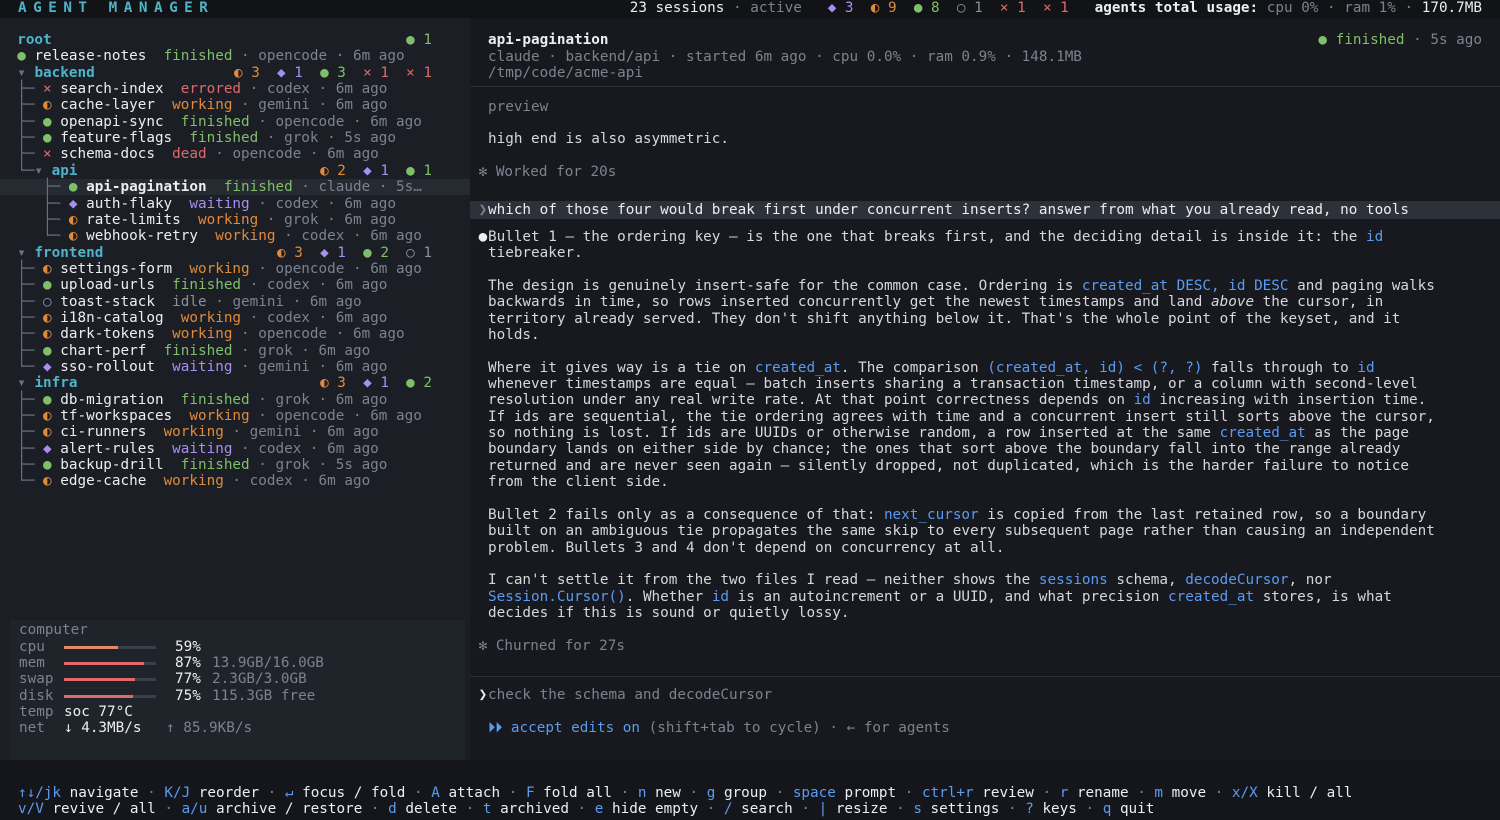 The width and height of the screenshot is (1500, 820). What do you see at coordinates (354, 252) in the screenshot?
I see `group-counts: ◐ 3 ◆ 1 ● 2 ○ 1` at bounding box center [354, 252].